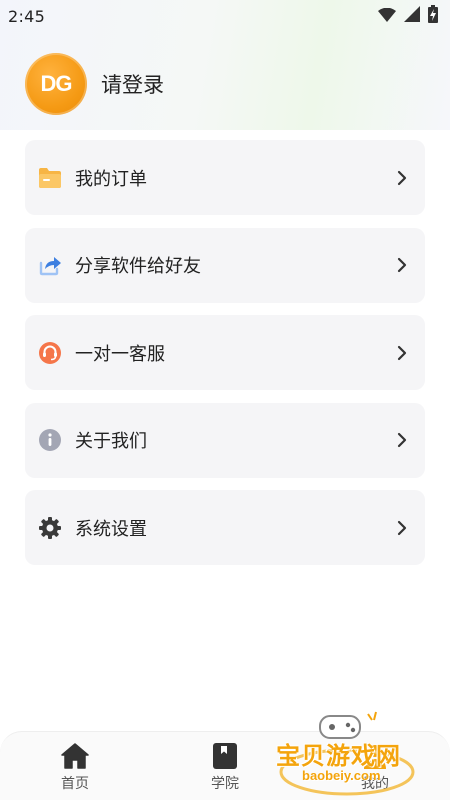 Image resolution: width=450 pixels, height=800 pixels. Describe the element at coordinates (27, 16) in the screenshot. I see `status-time: 2:45` at that location.